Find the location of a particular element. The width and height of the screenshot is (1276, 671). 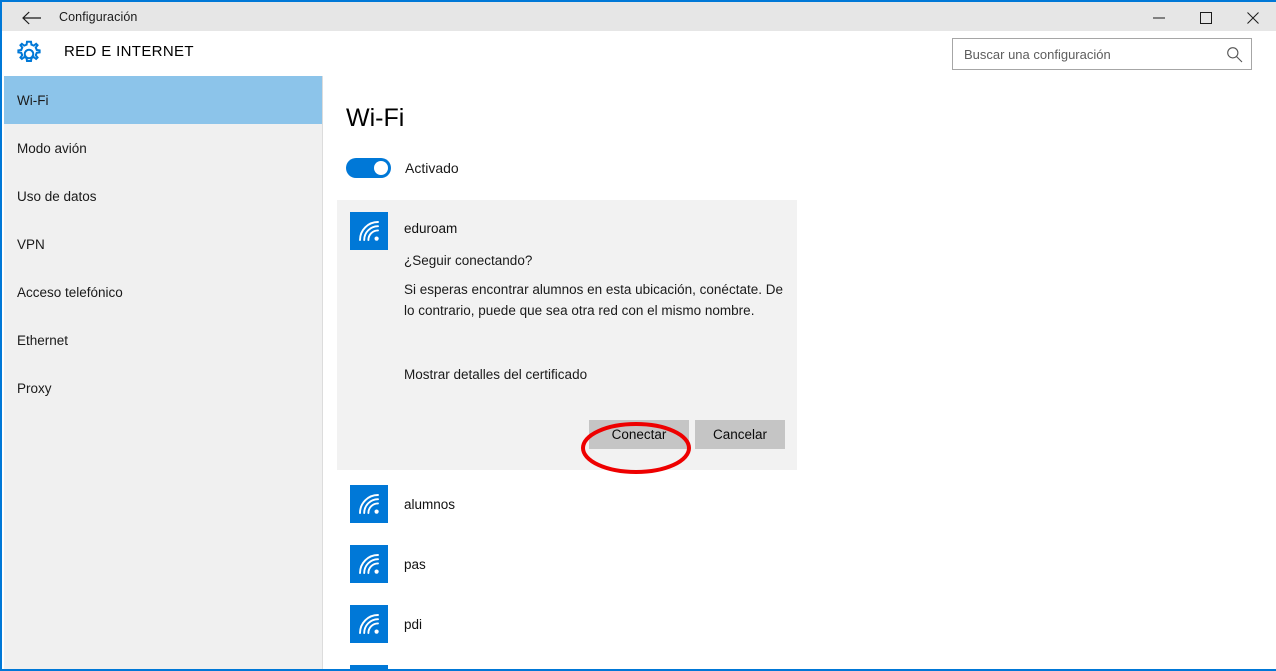

search-input is located at coordinates (1091, 54).